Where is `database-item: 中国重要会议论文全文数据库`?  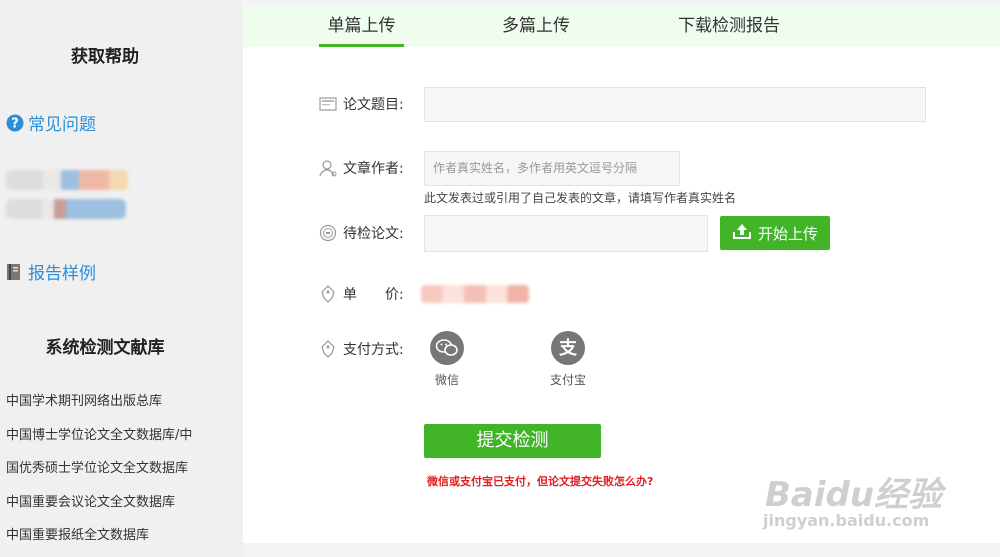 database-item: 中国重要会议论文全文数据库 is located at coordinates (91, 502).